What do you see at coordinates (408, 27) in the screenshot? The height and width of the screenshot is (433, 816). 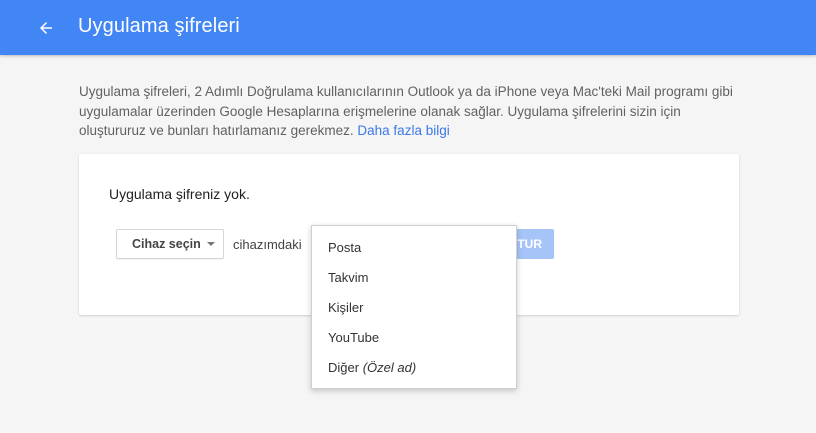 I see `app-header: Uygulama şifreleri` at bounding box center [408, 27].